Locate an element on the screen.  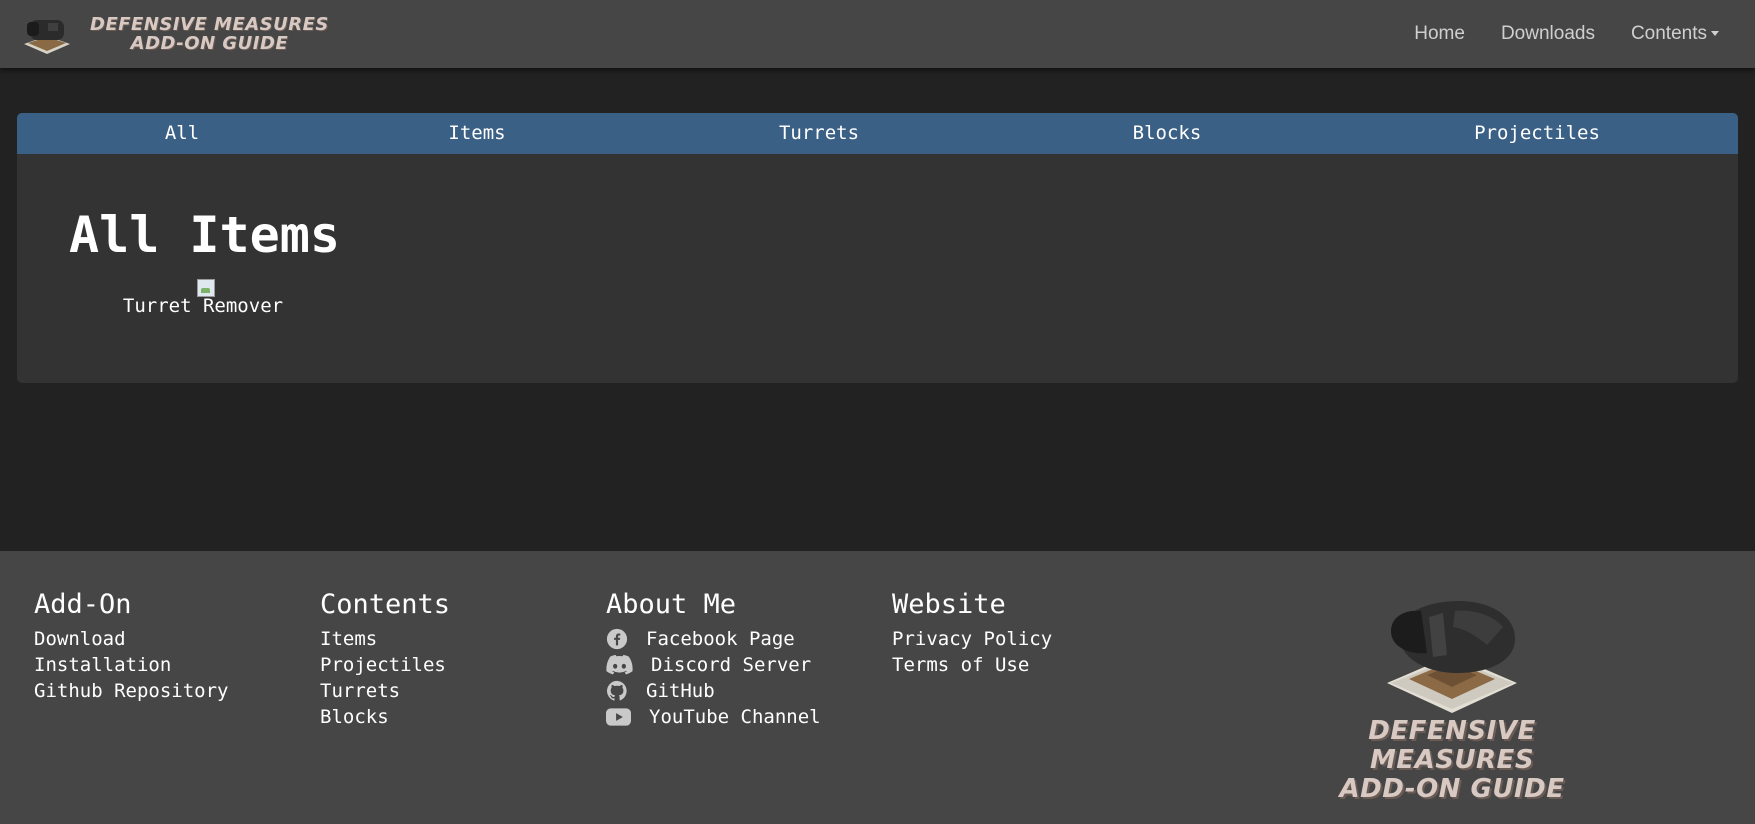
footer-link-blocks: Blocks is located at coordinates (385, 717).